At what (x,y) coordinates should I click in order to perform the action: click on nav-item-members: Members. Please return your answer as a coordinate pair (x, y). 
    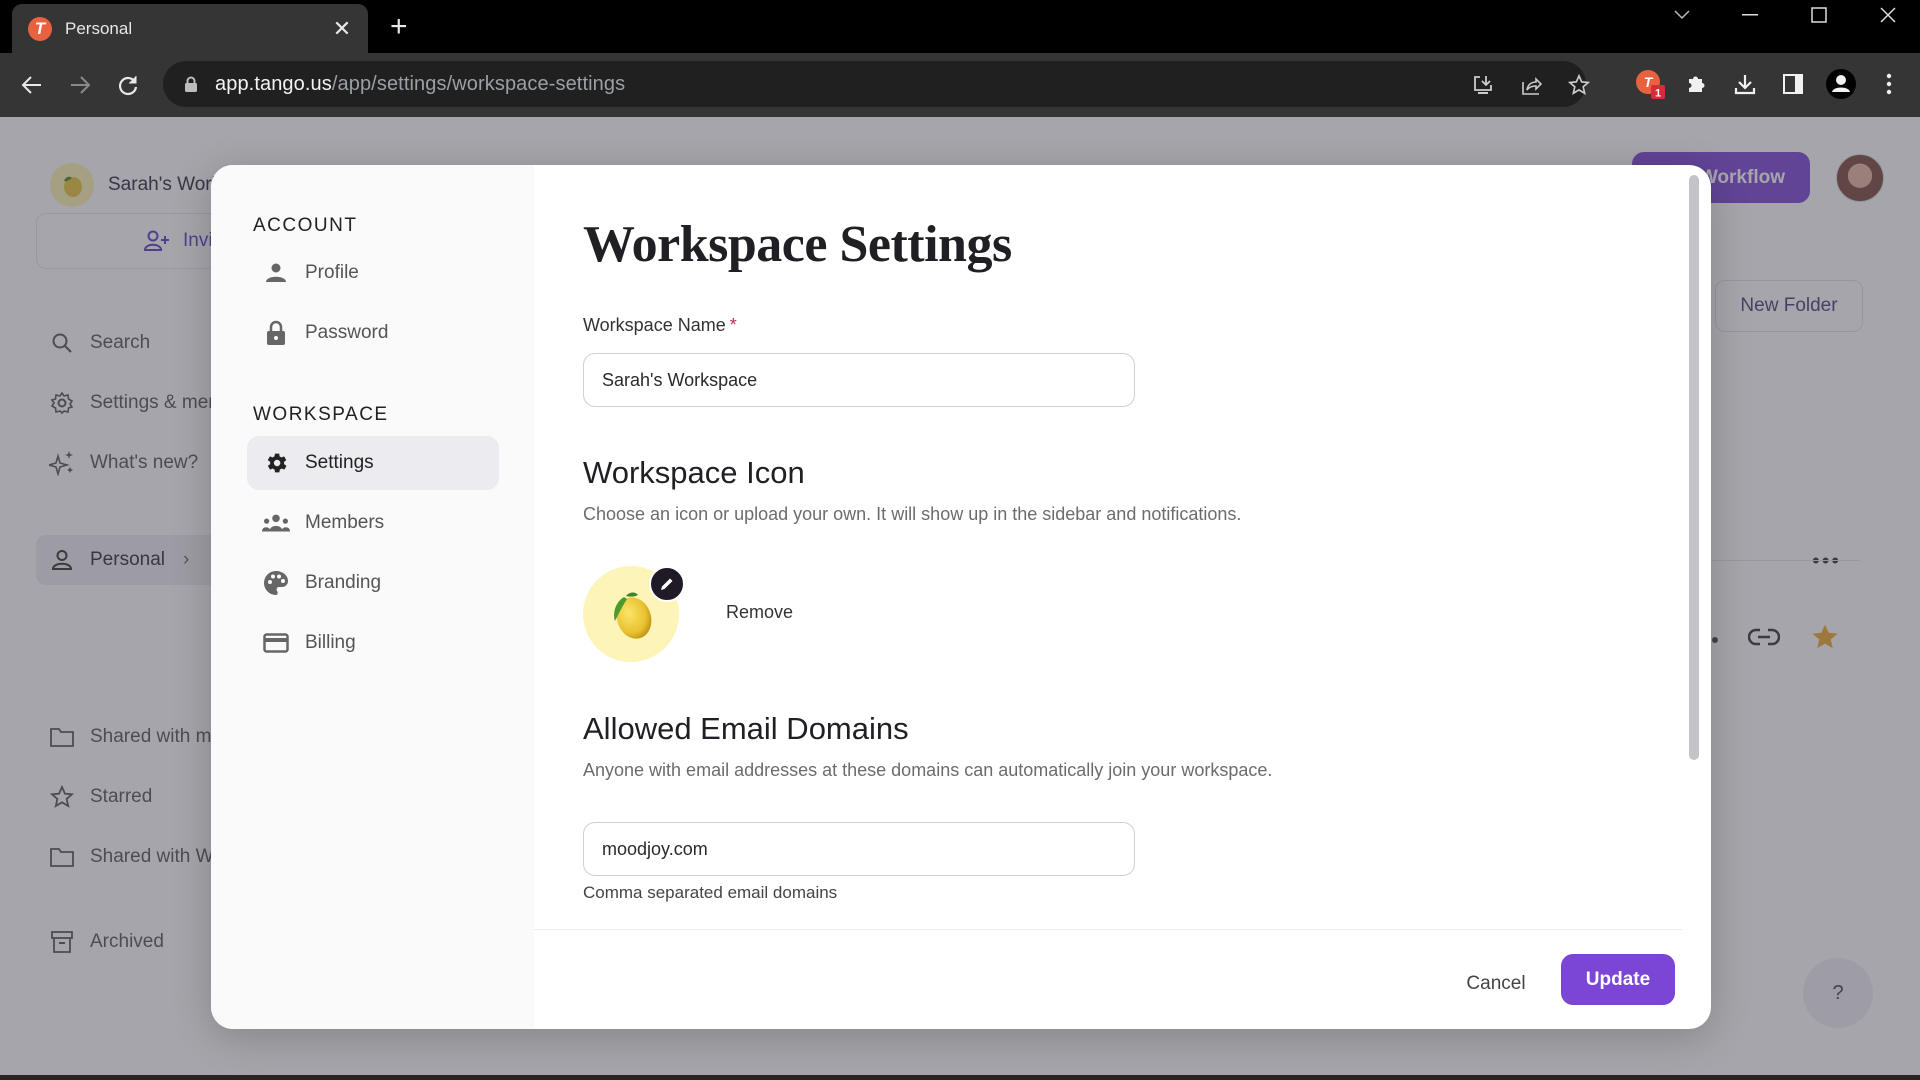
    Looking at the image, I should click on (373, 523).